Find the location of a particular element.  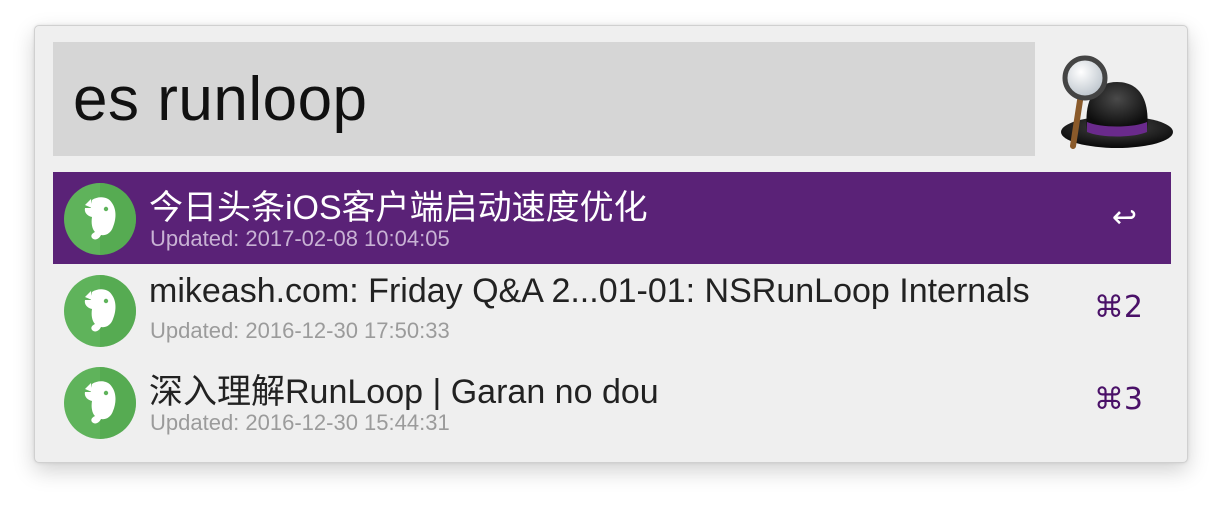

result-title: 今日头条iOS客户端启动速度优化 is located at coordinates (398, 208).